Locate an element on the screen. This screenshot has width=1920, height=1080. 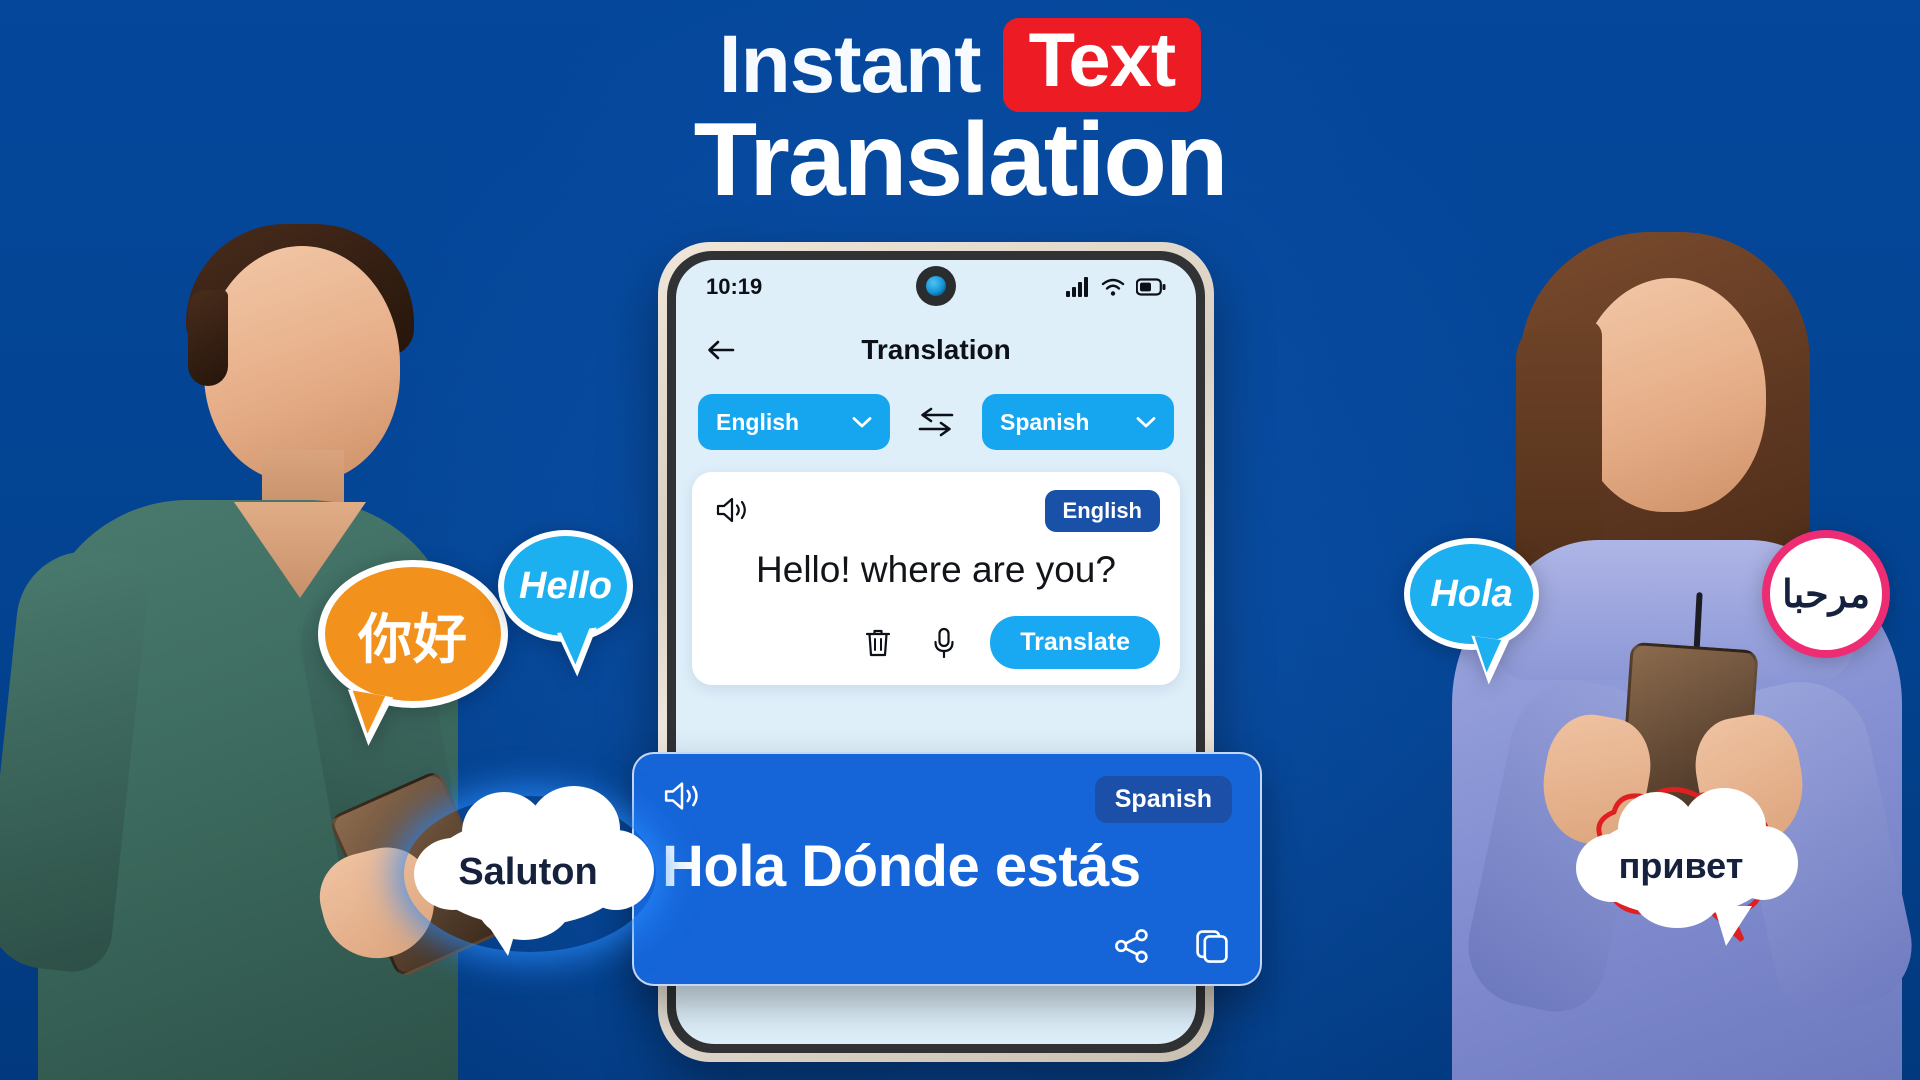
speech-bubble-privet: привет is located at coordinates (1687, 867).